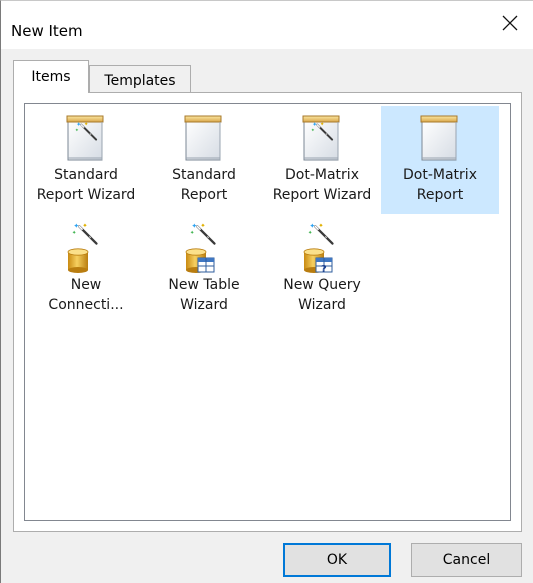 This screenshot has width=533, height=583. I want to click on dialog-title: New Item, so click(47, 31).